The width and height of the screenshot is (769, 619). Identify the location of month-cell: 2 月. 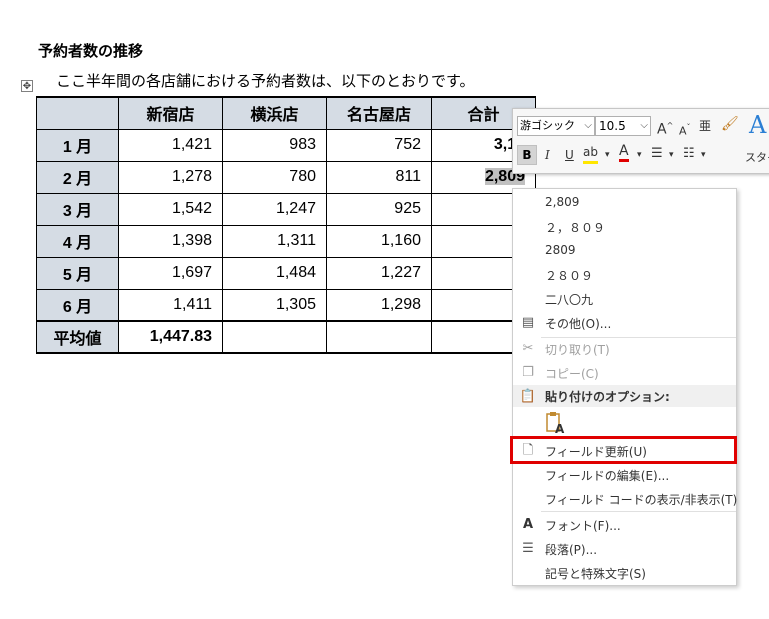
(77, 177).